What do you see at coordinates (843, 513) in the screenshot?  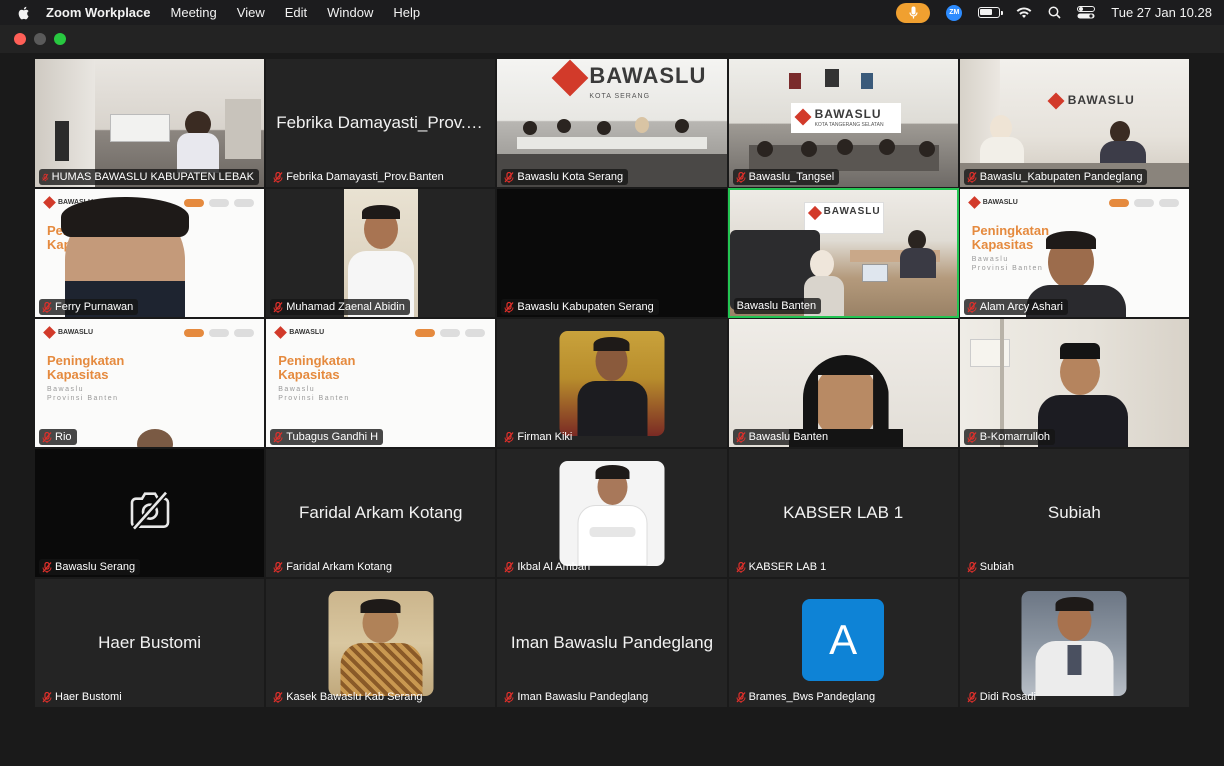 I see `participant-tile: KABSER LAB 1 KABSER LAB 1` at bounding box center [843, 513].